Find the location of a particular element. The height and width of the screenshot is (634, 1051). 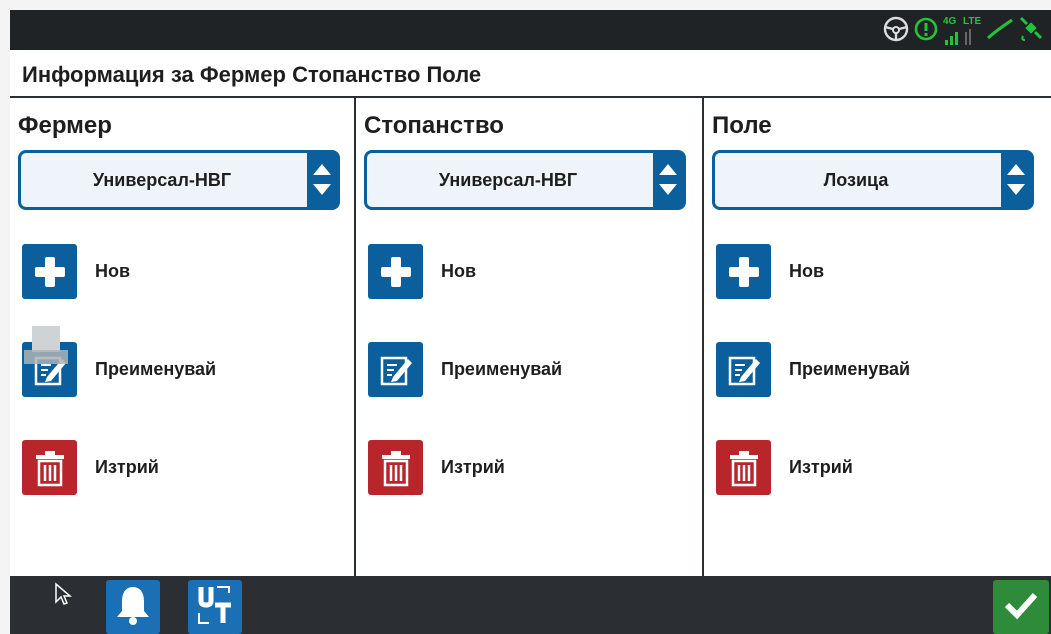

field-selector: Лозица is located at coordinates (873, 180).